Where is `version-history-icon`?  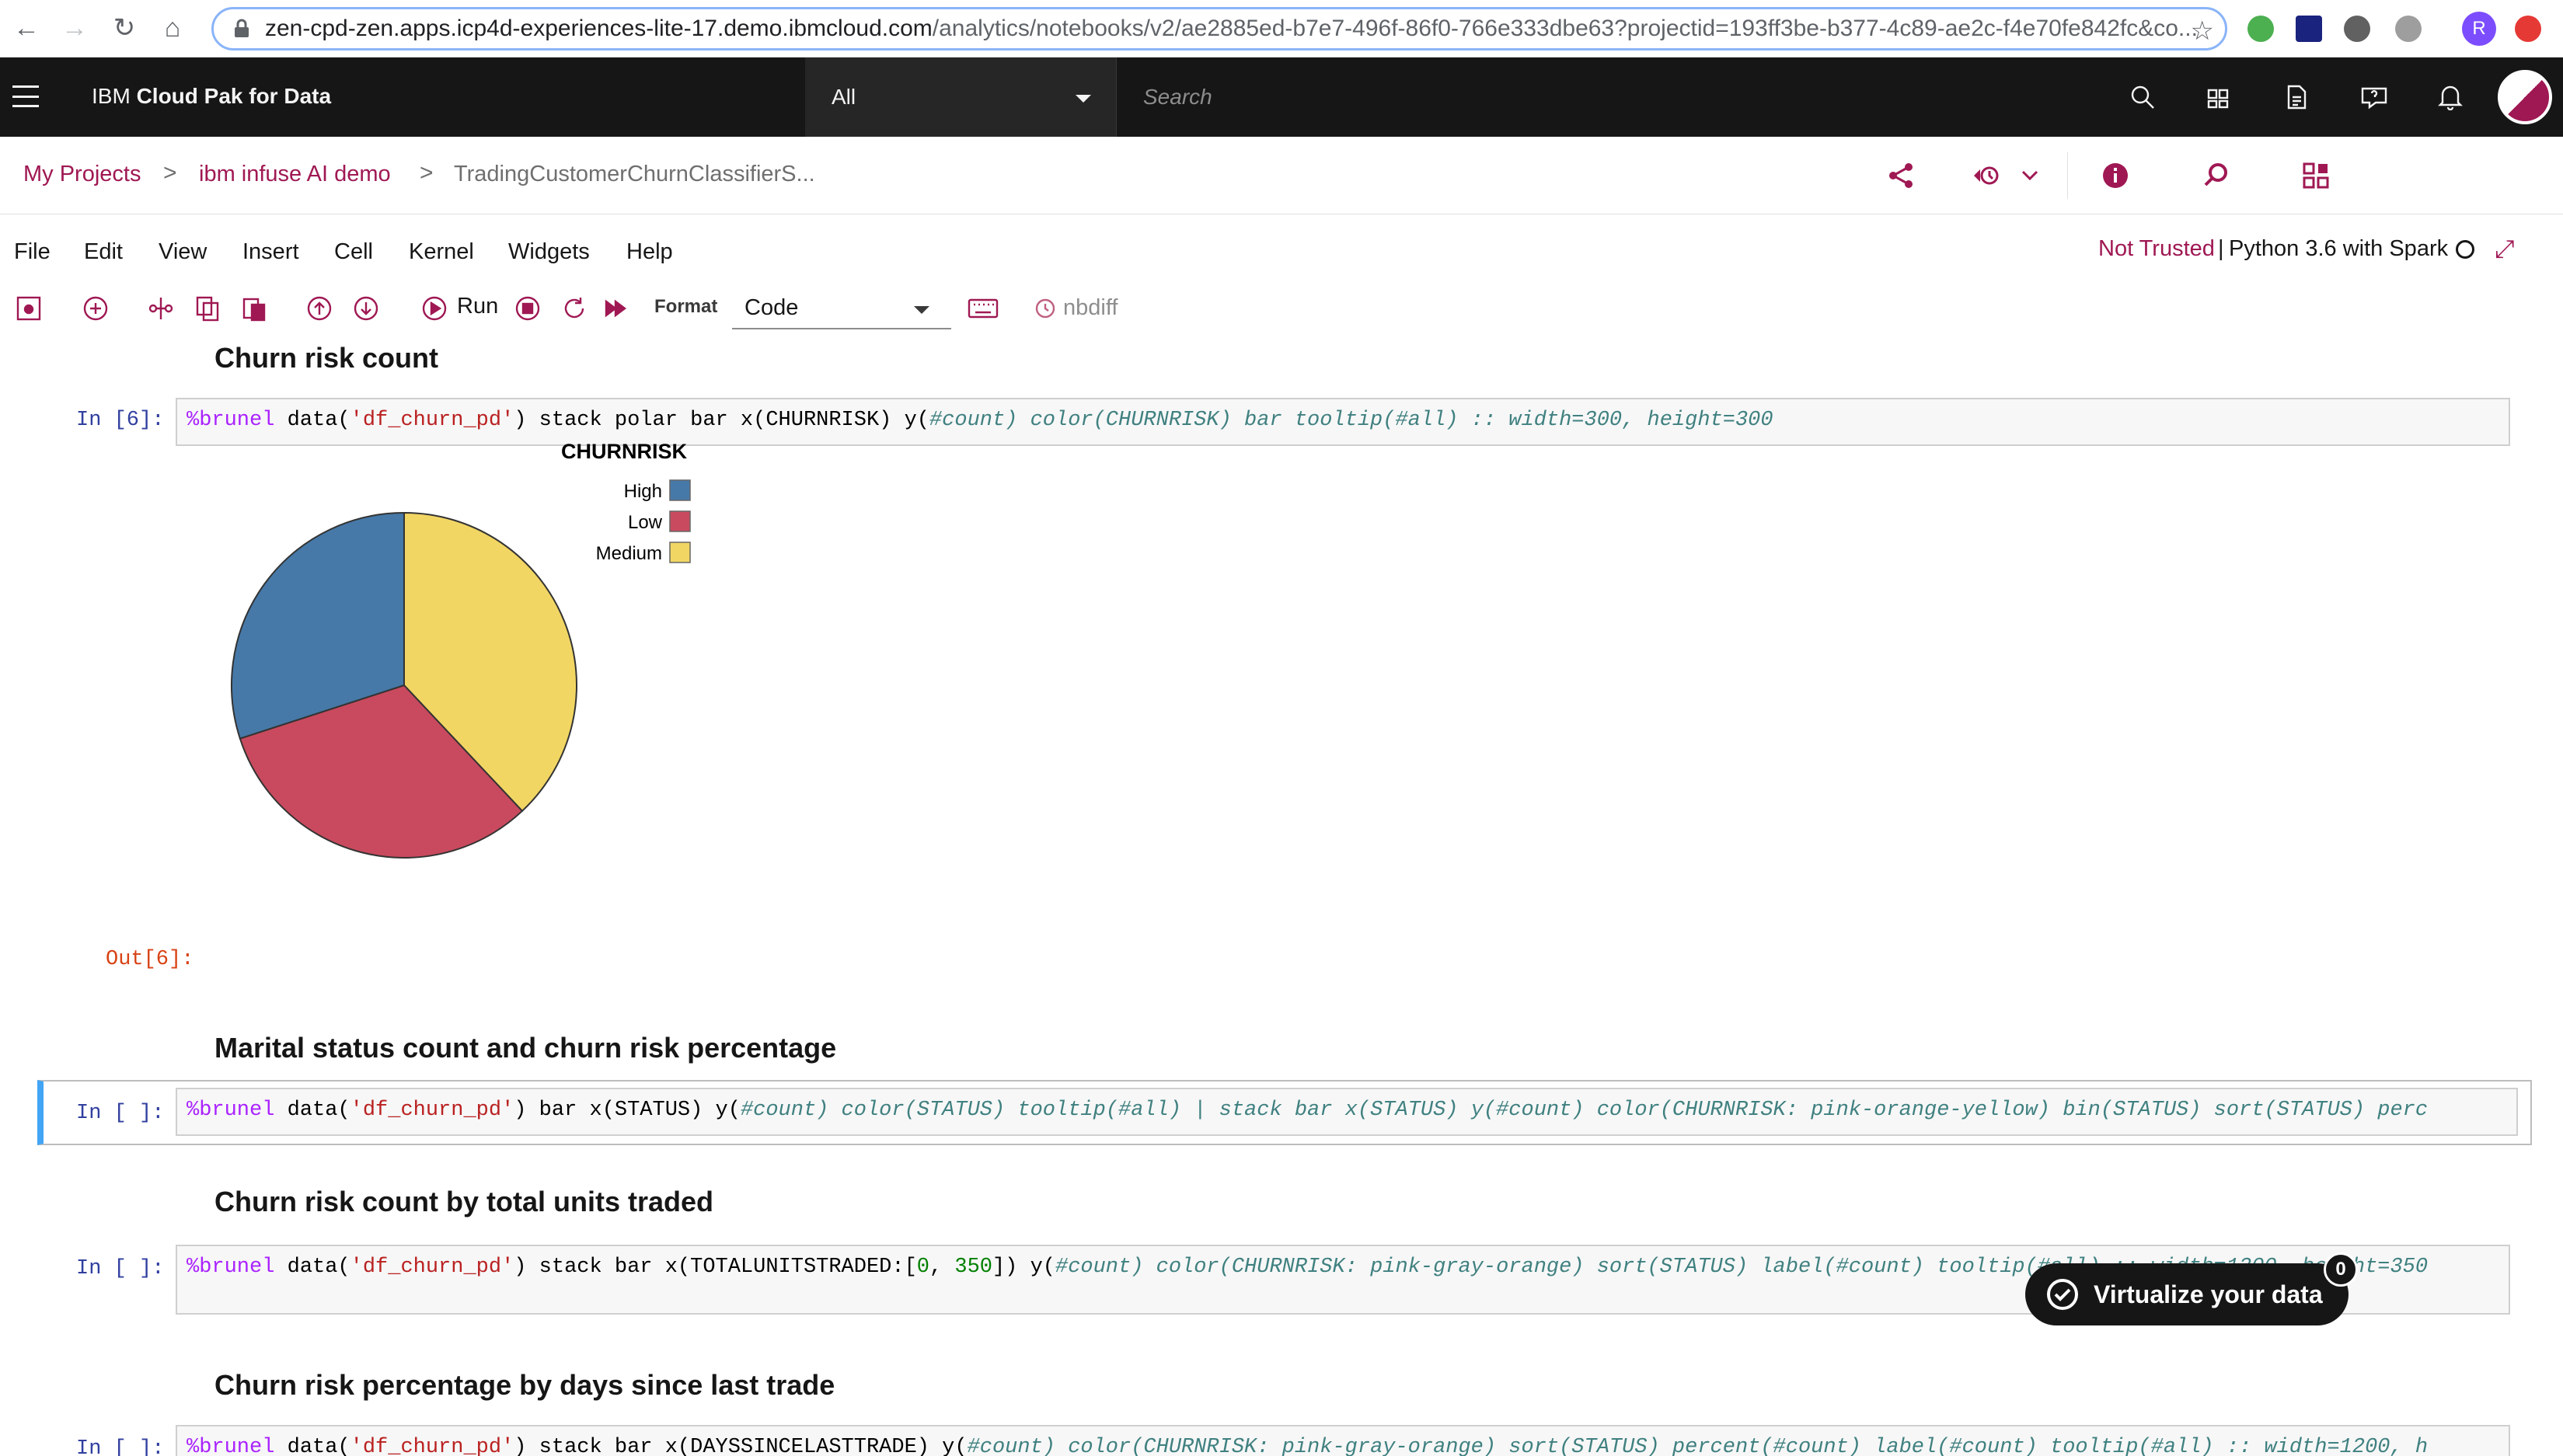 version-history-icon is located at coordinates (1988, 176).